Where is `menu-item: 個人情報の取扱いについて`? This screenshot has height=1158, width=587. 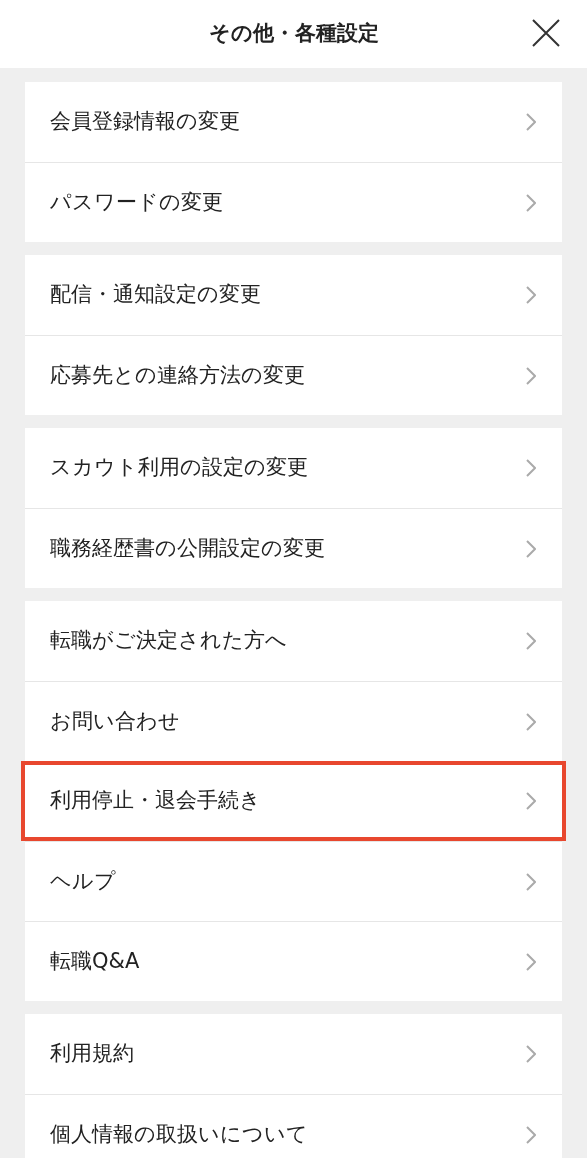
menu-item: 個人情報の取扱いについて is located at coordinates (293, 1126).